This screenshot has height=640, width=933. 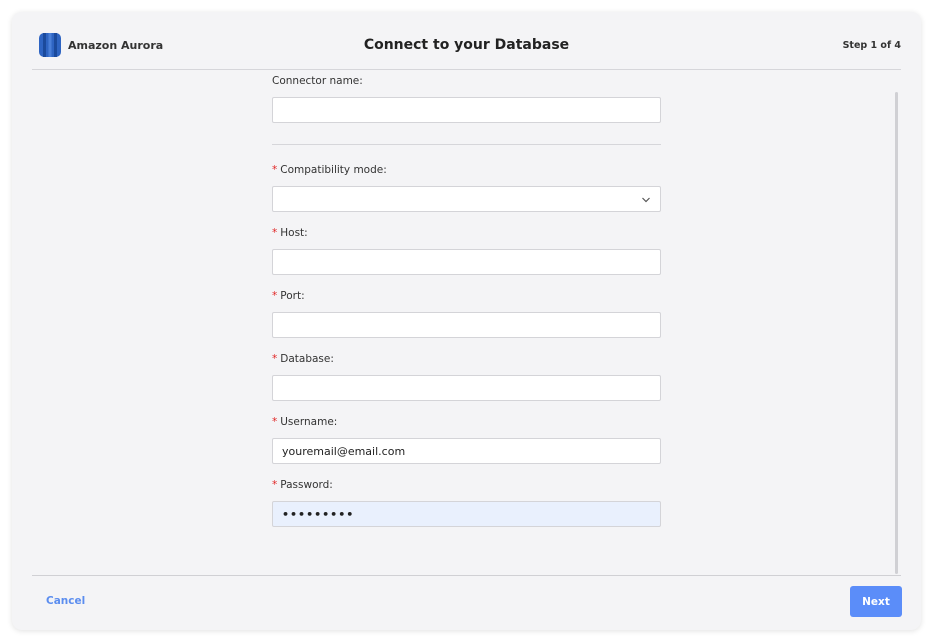 I want to click on next-button: Next, so click(x=876, y=601).